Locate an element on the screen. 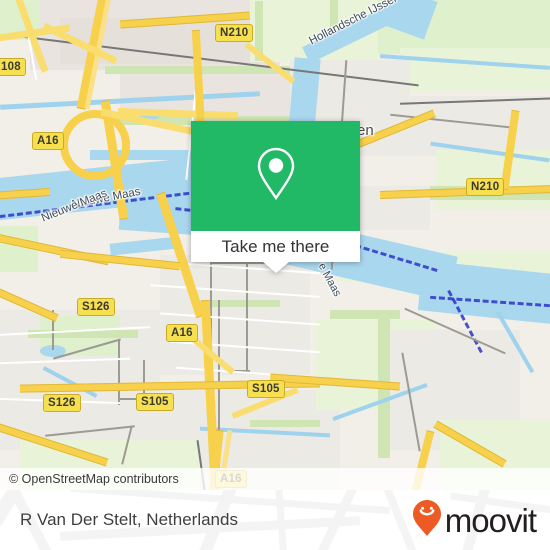 Image resolution: width=550 pixels, height=550 pixels. take-me-there-button: Take me there is located at coordinates (275, 246).